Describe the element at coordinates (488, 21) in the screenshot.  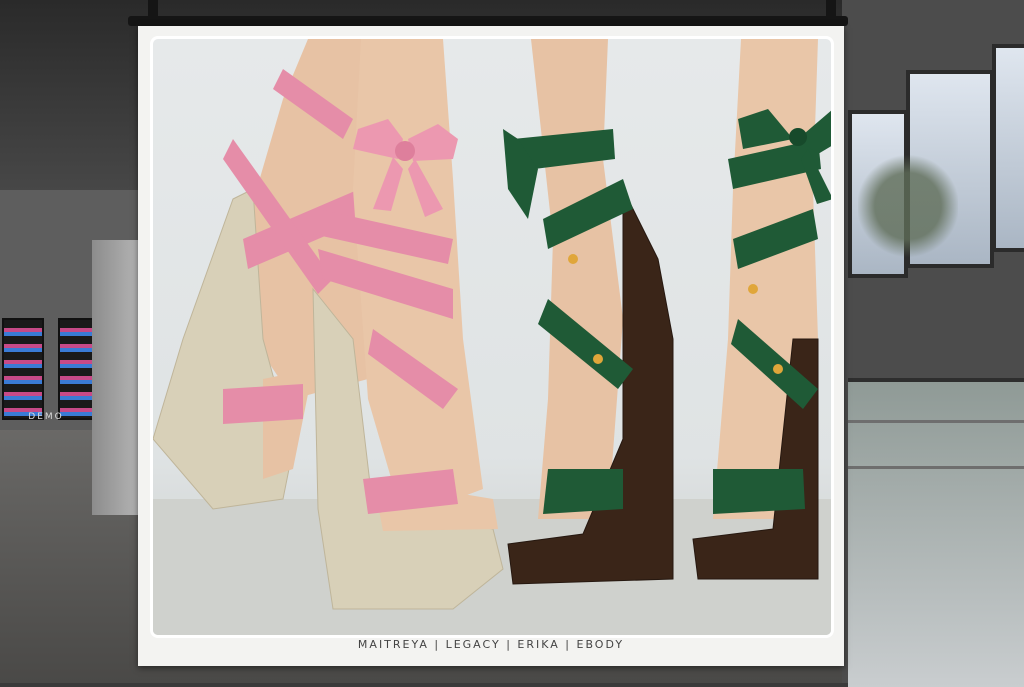
I see `poster-hanger` at that location.